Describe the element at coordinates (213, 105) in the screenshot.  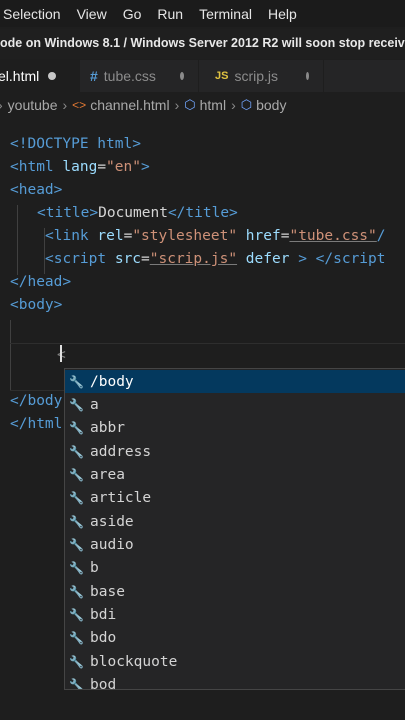
I see `breadcrumb-html: html` at that location.